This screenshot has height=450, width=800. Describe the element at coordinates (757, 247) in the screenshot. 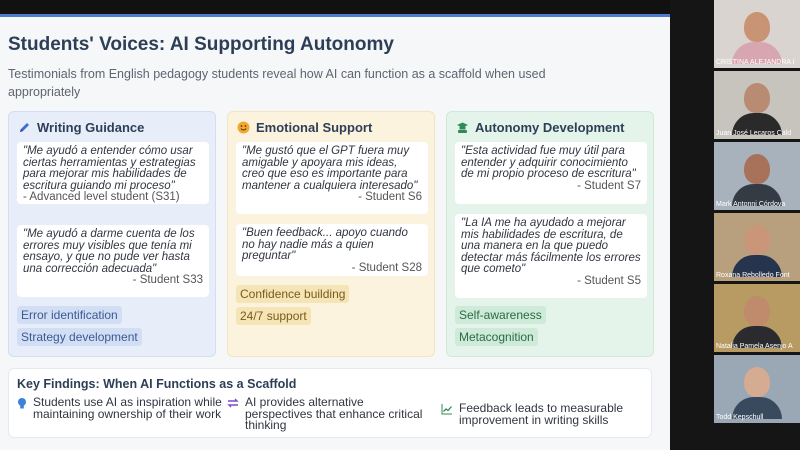

I see `participant-video-tile: Roxana Rebolledo Font` at that location.